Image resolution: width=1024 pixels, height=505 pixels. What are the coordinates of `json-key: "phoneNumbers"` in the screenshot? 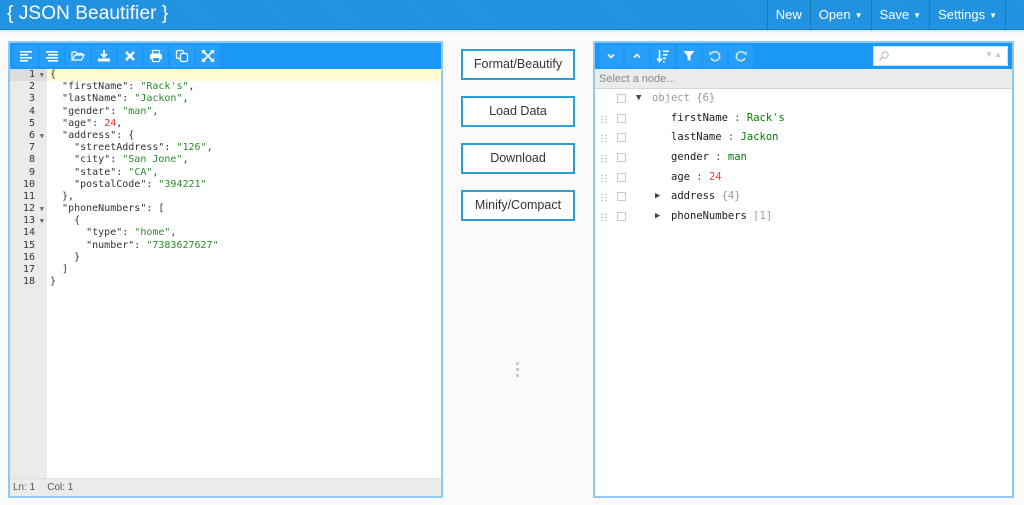 It's located at (104, 209).